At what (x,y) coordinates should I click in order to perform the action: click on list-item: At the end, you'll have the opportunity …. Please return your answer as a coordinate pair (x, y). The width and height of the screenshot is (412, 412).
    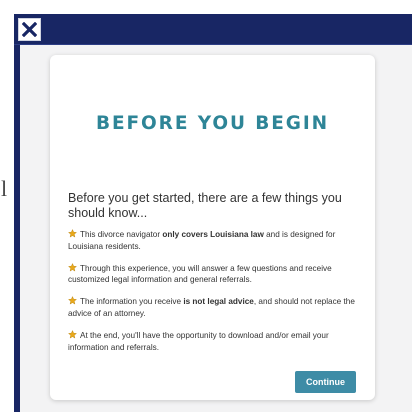
    Looking at the image, I should click on (214, 341).